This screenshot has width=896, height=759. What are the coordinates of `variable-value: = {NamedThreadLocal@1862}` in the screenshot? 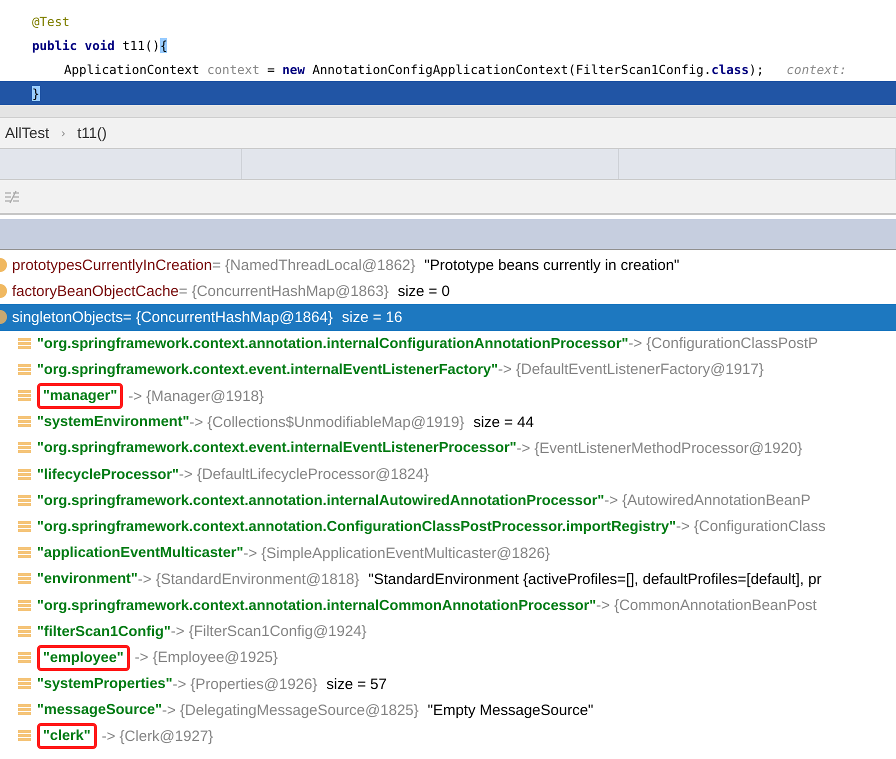 It's located at (314, 265).